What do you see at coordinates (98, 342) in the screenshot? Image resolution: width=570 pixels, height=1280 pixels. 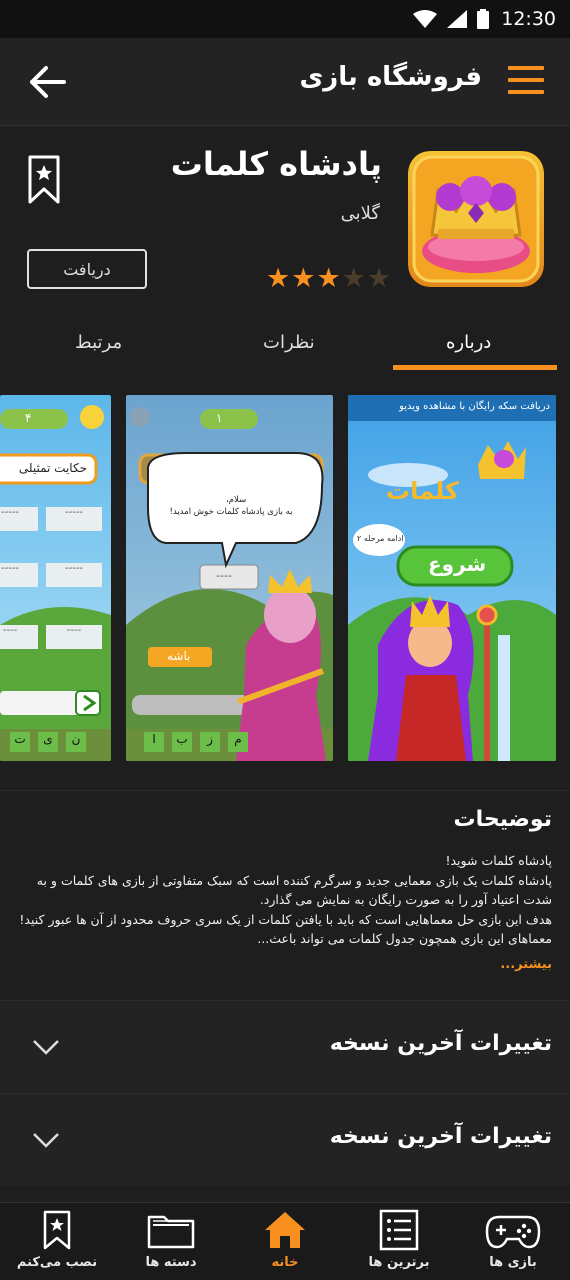 I see `tab-related: مرتبط` at bounding box center [98, 342].